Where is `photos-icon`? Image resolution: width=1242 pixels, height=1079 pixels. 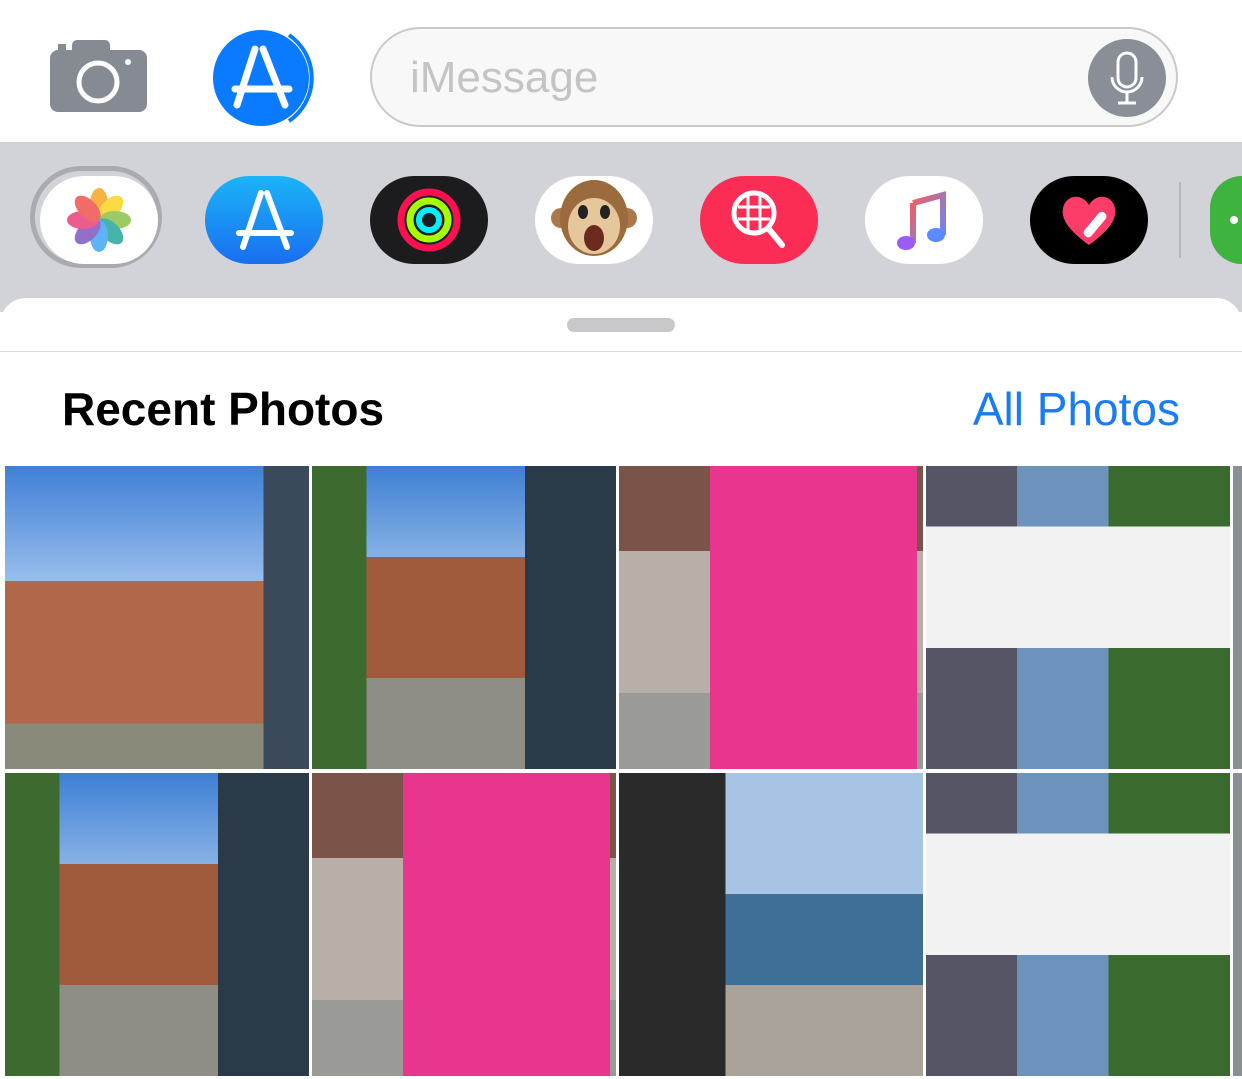
photos-icon is located at coordinates (99, 220).